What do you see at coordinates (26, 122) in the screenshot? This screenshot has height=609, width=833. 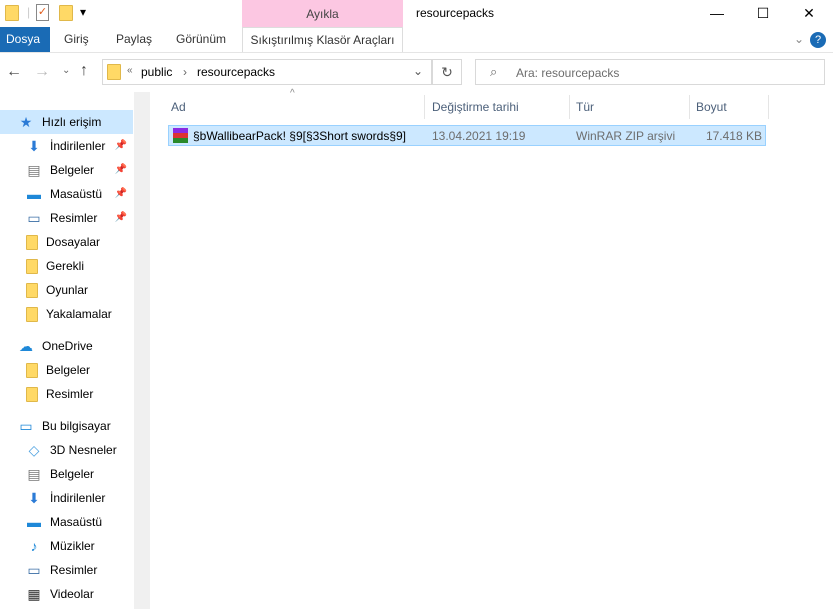 I see `star-icon: ★` at bounding box center [26, 122].